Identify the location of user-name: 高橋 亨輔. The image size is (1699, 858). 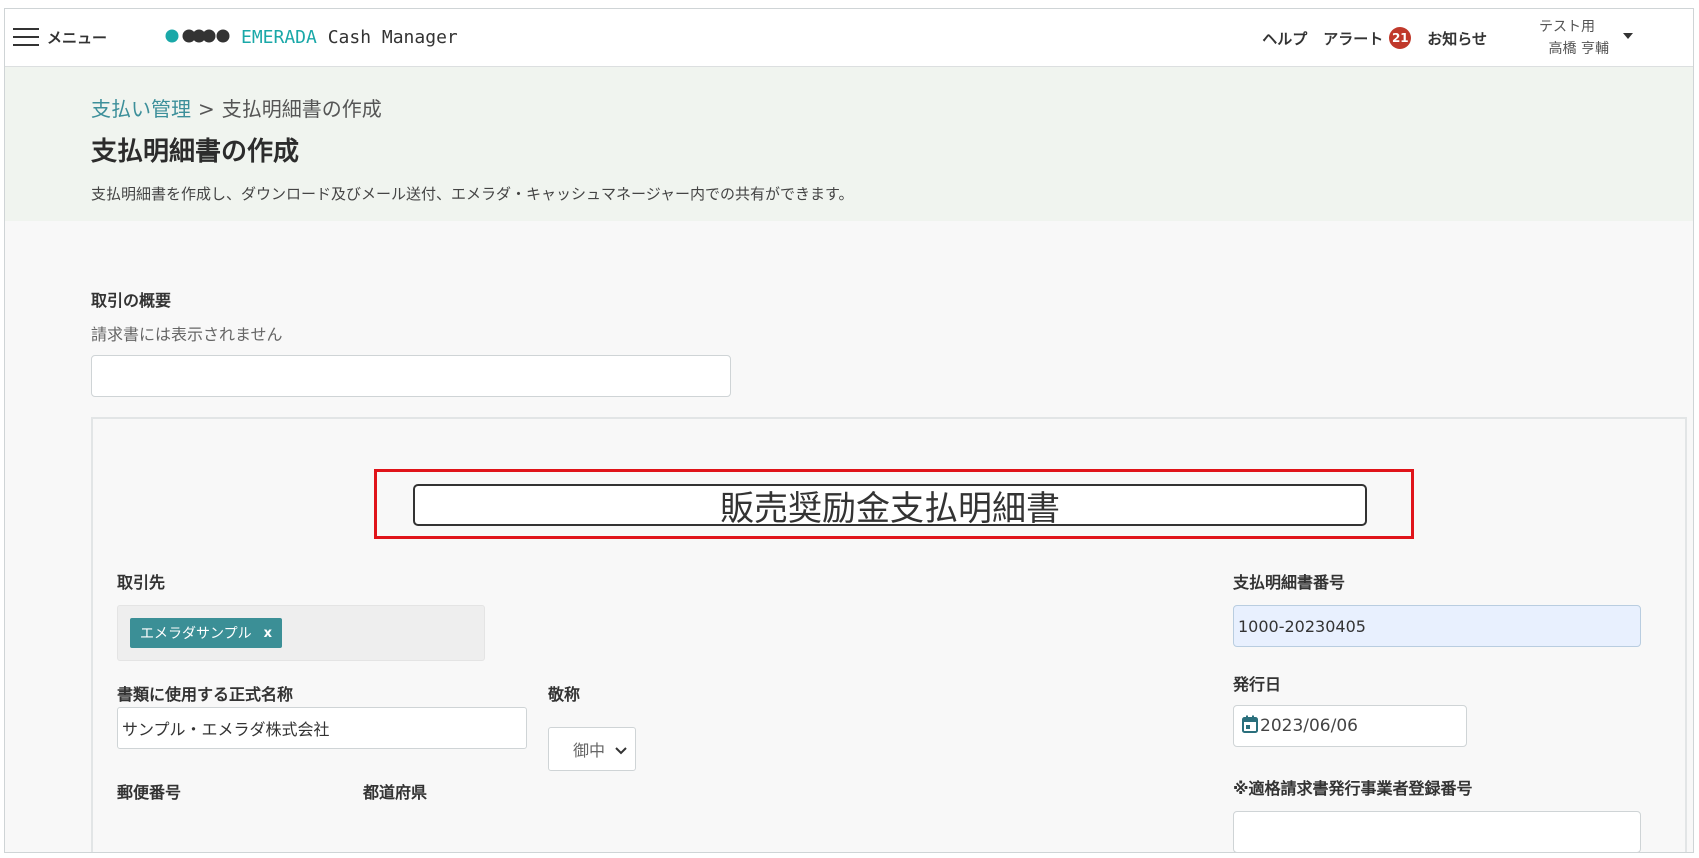
(1578, 49).